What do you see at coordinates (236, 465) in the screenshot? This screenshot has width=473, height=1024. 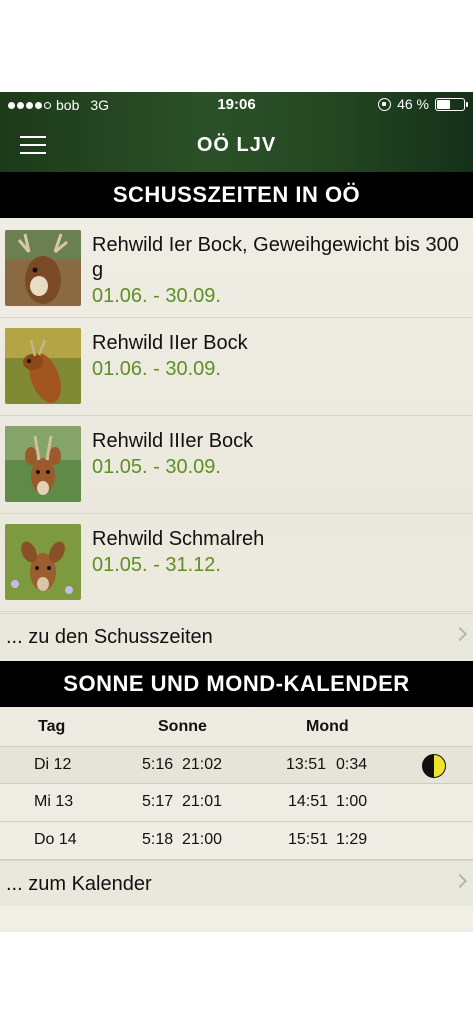 I see `hunting-season-item: Rehwild IIIer Bock 01.05. - 30.09.` at bounding box center [236, 465].